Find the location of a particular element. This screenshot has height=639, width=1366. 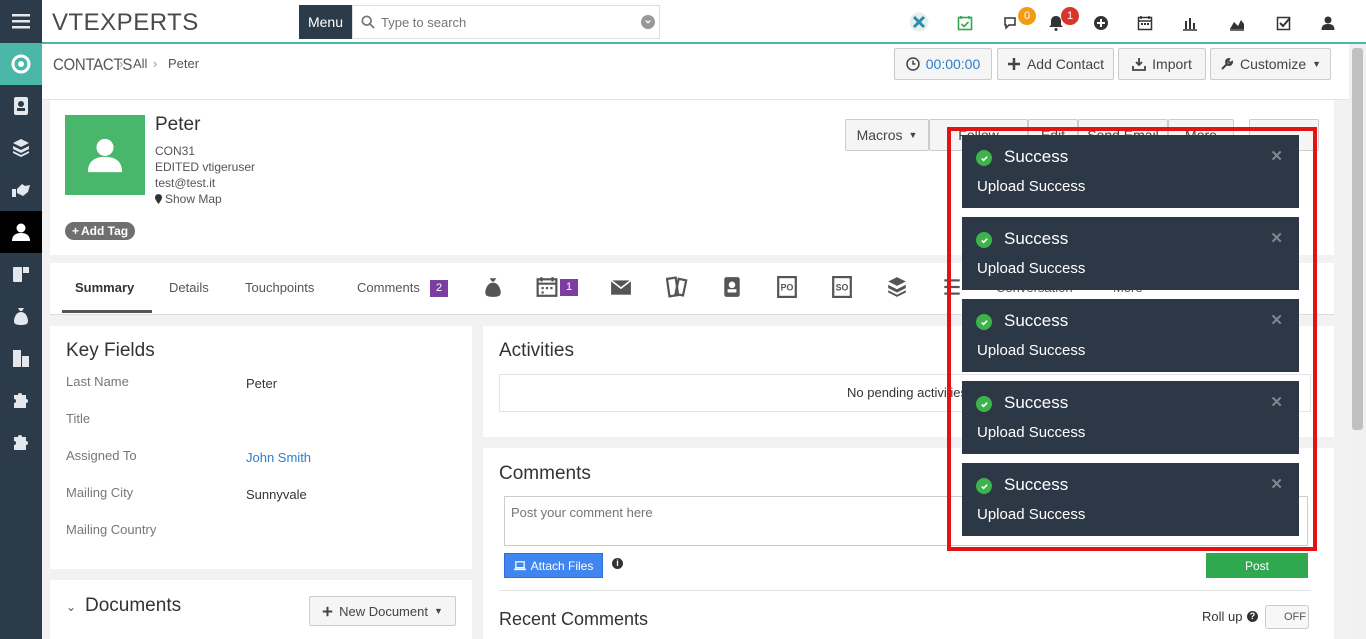

attach-files-button: Attach Files is located at coordinates (553, 565).